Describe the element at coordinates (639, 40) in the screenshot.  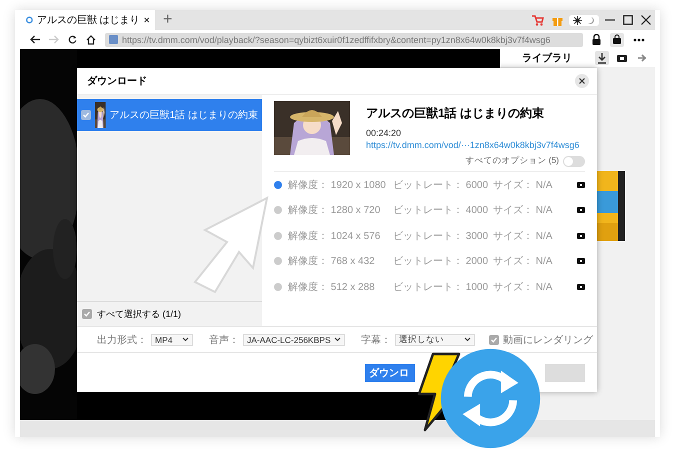
I see `more-icon` at that location.